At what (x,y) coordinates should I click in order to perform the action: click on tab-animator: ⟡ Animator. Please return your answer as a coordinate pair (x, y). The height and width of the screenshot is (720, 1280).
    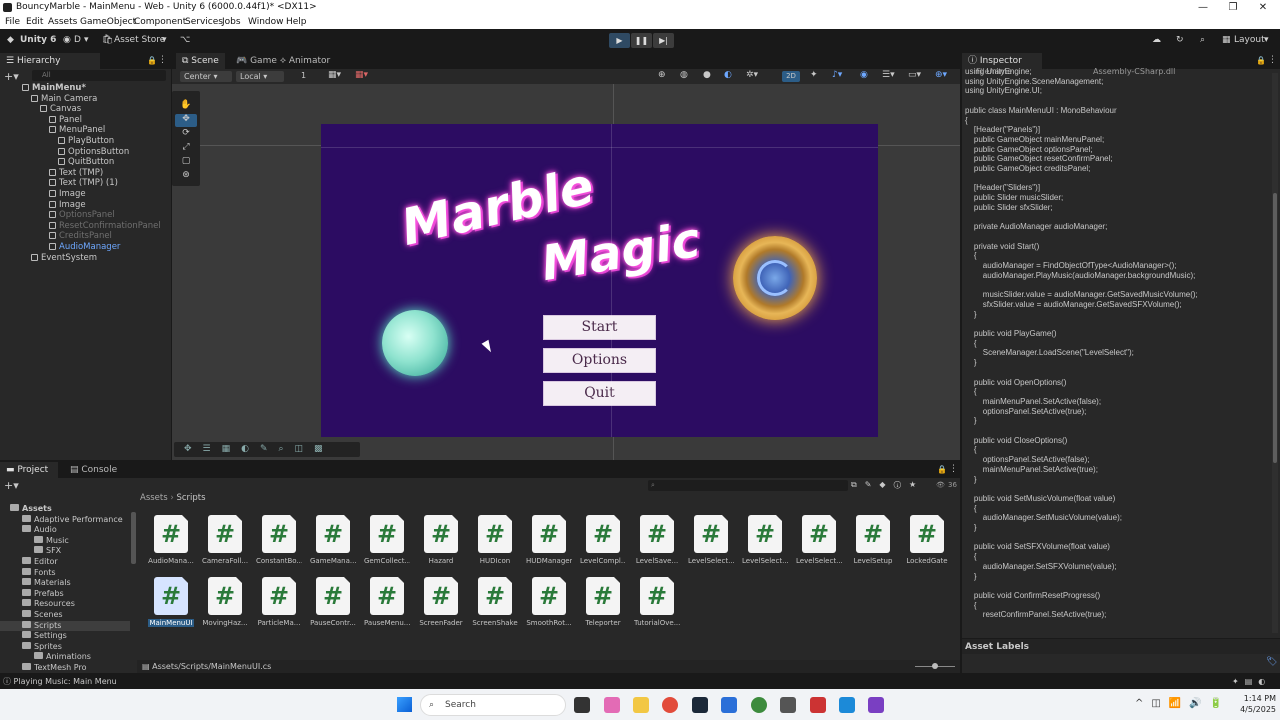
    Looking at the image, I should click on (305, 61).